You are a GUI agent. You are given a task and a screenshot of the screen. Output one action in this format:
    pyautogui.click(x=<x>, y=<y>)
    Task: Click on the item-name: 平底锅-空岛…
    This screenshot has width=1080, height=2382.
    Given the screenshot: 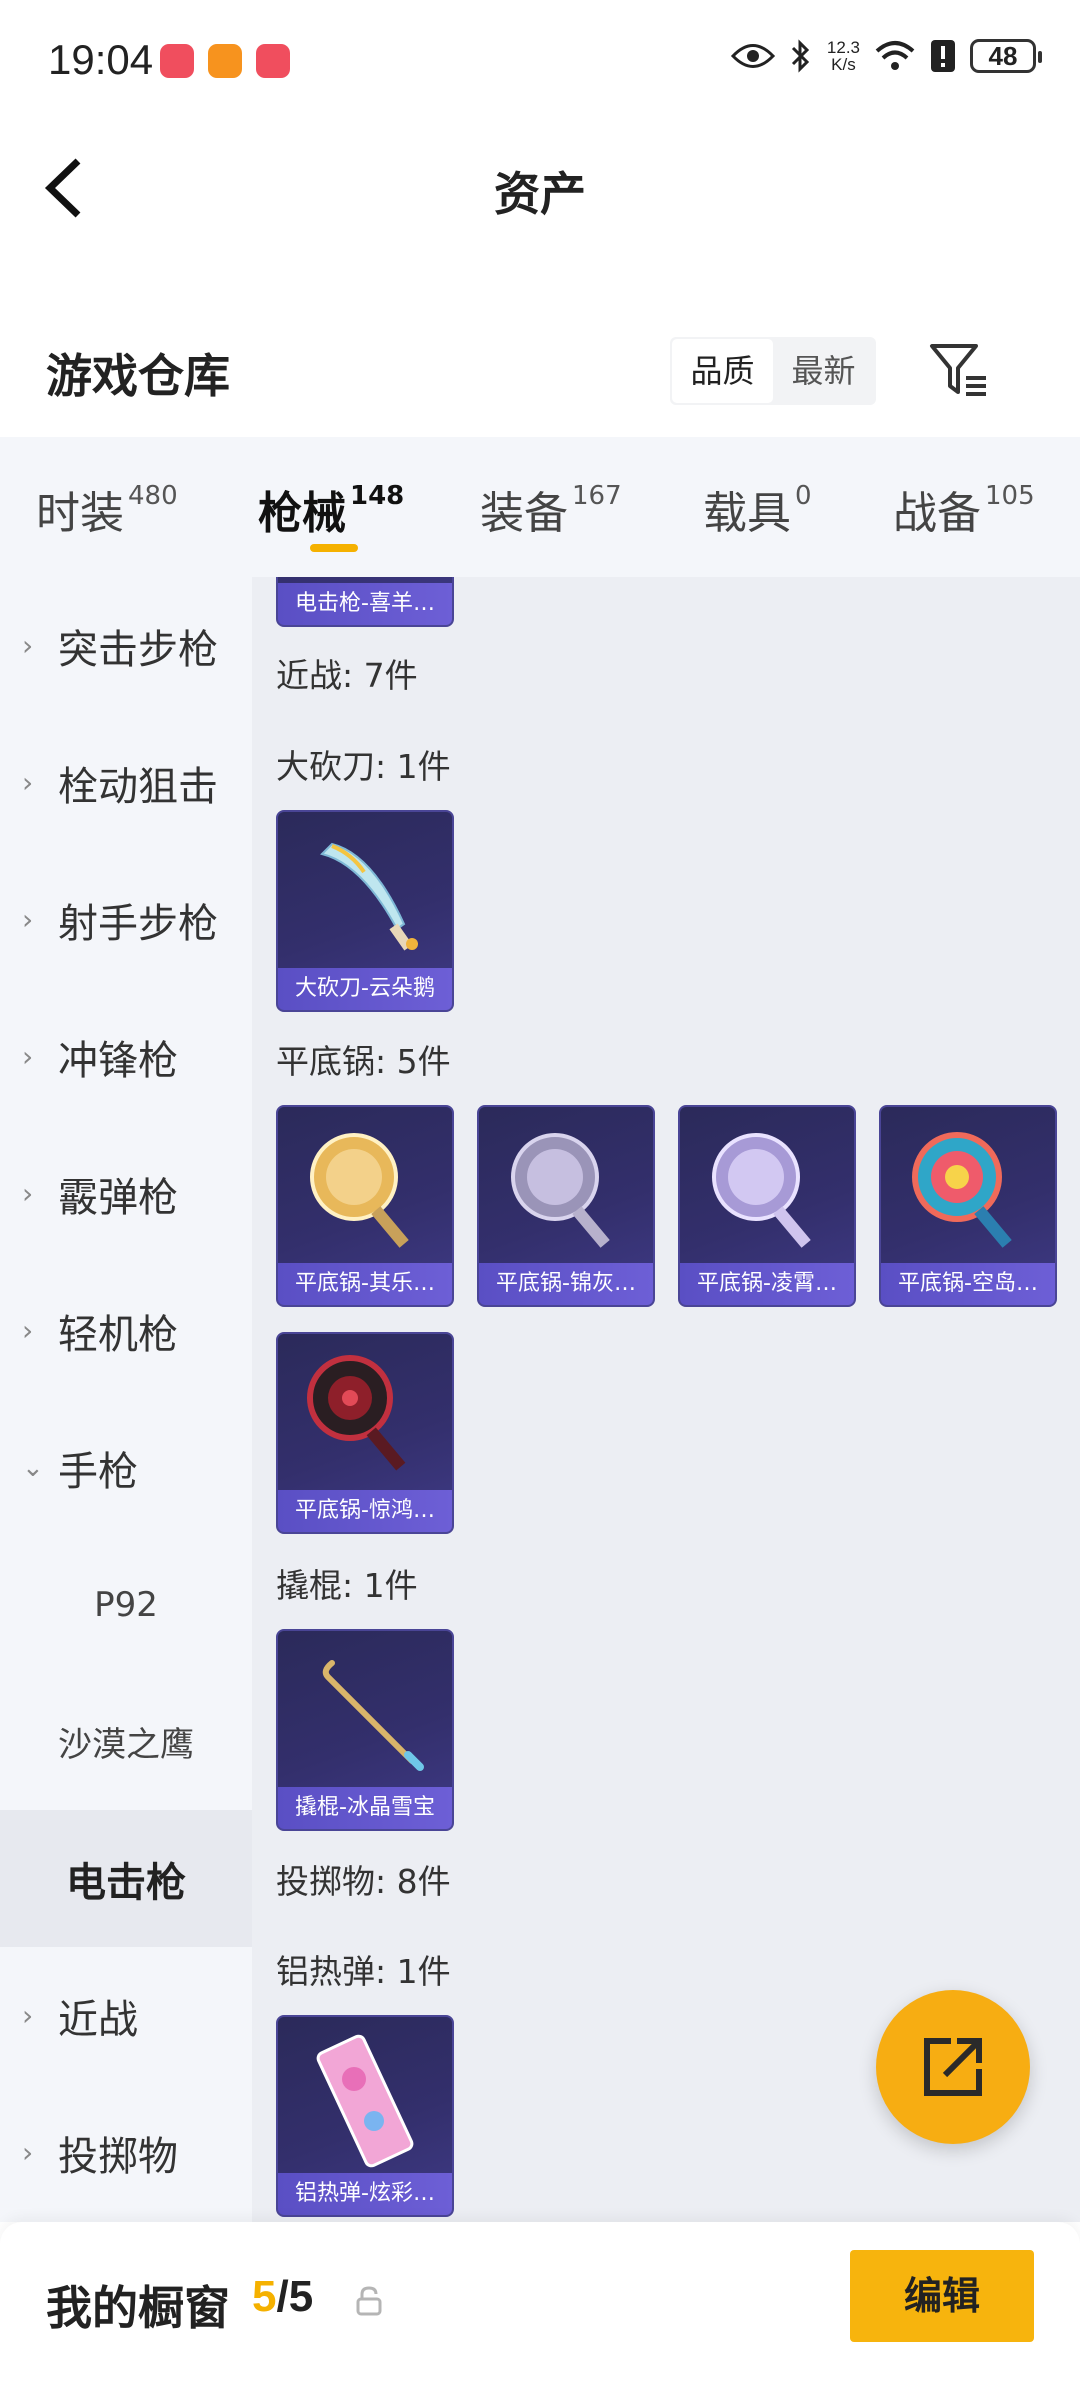 What is the action you would take?
    pyautogui.click(x=968, y=1284)
    